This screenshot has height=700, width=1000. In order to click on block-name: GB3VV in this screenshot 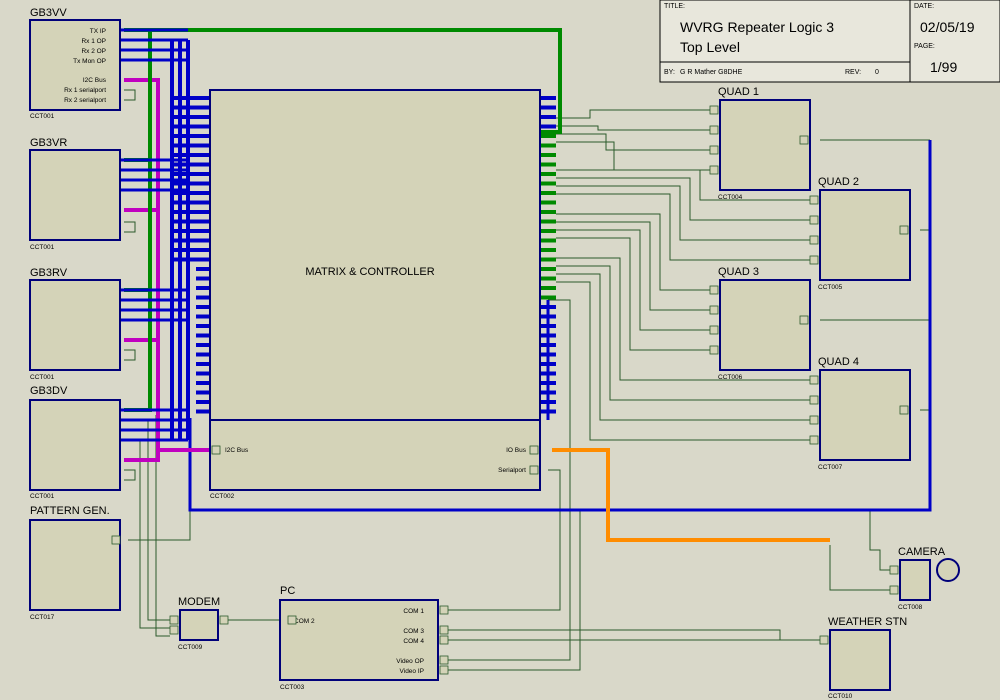, I will do `click(48, 13)`.